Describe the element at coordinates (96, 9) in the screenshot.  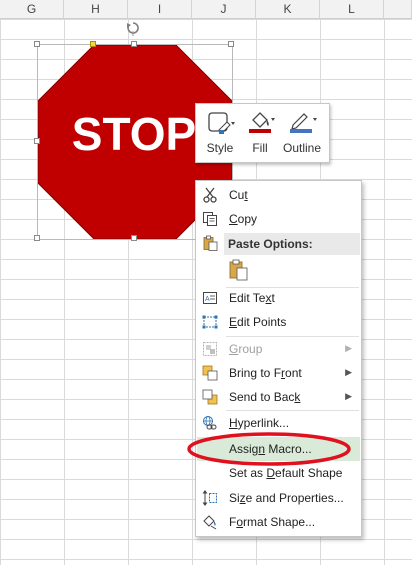
I see `column-header-h: H` at that location.